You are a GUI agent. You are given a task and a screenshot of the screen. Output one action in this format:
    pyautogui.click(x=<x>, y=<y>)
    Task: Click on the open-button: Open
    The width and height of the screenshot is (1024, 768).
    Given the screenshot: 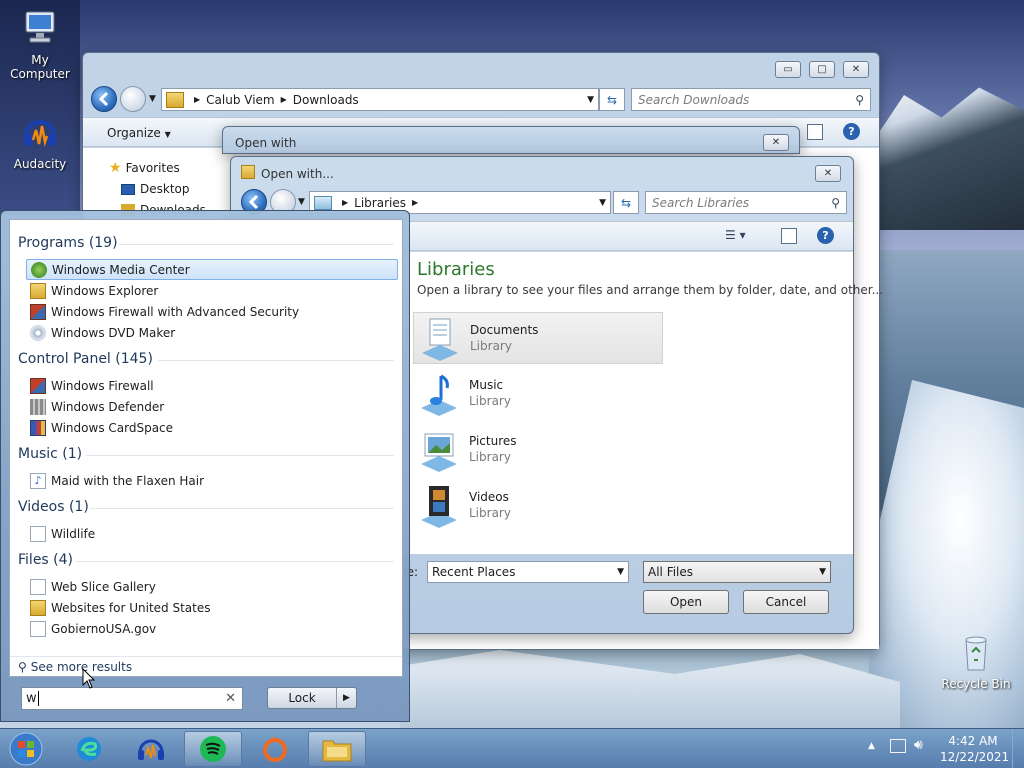 What is the action you would take?
    pyautogui.click(x=686, y=602)
    